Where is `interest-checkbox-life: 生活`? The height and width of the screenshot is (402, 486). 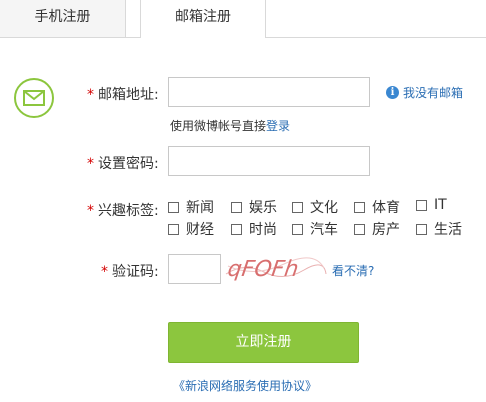 interest-checkbox-life: 生活 is located at coordinates (439, 229).